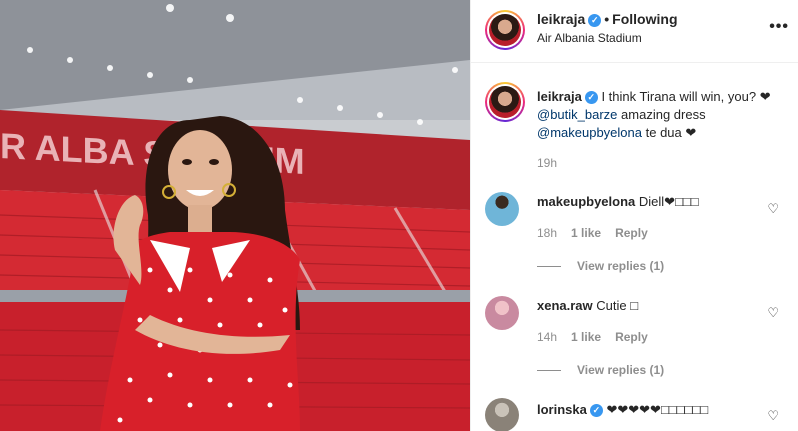 This screenshot has height=431, width=798. Describe the element at coordinates (589, 38) in the screenshot. I see `location-link: Air Albania Stadium` at that location.